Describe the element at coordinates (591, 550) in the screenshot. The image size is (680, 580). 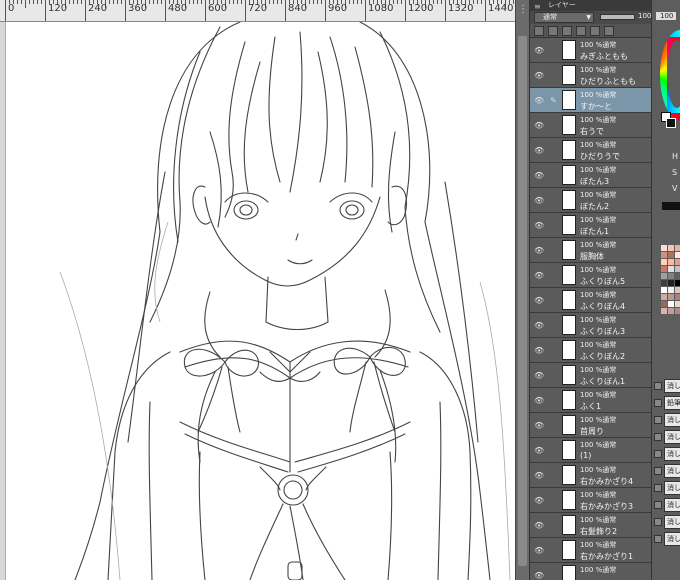
I see `layer-row: 👁 100 %通常 右かみかざり1` at that location.